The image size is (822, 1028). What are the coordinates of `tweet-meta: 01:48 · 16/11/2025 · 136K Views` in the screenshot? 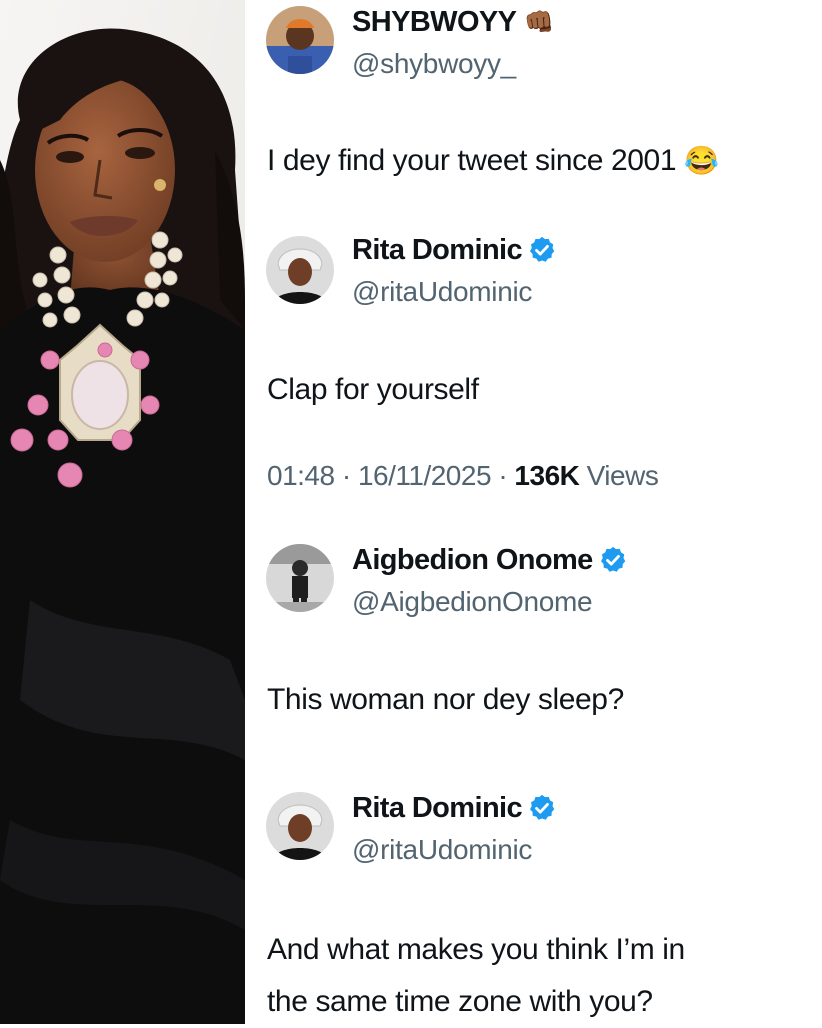 It's located at (463, 475).